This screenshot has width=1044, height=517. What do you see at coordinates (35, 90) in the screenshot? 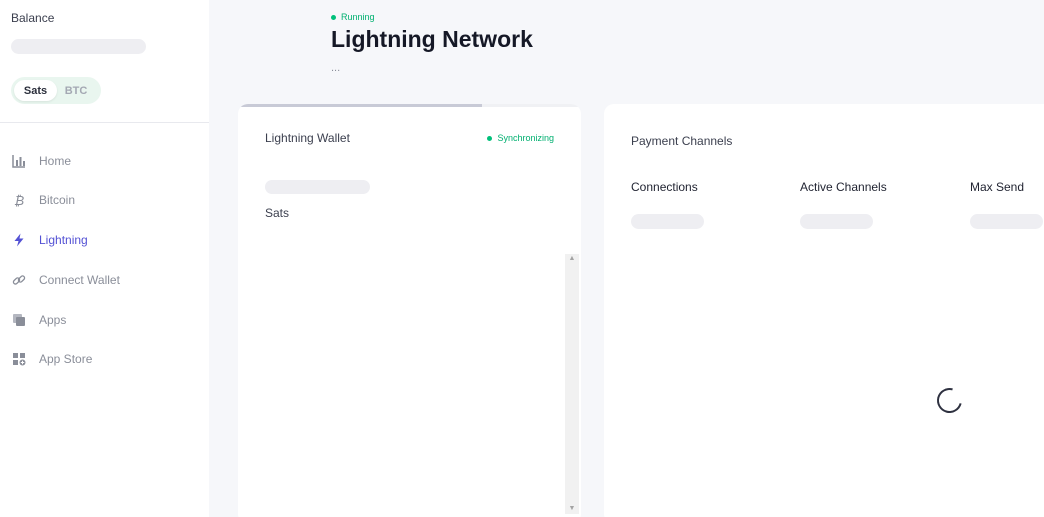
I see `unit-sats-option: Sats` at bounding box center [35, 90].